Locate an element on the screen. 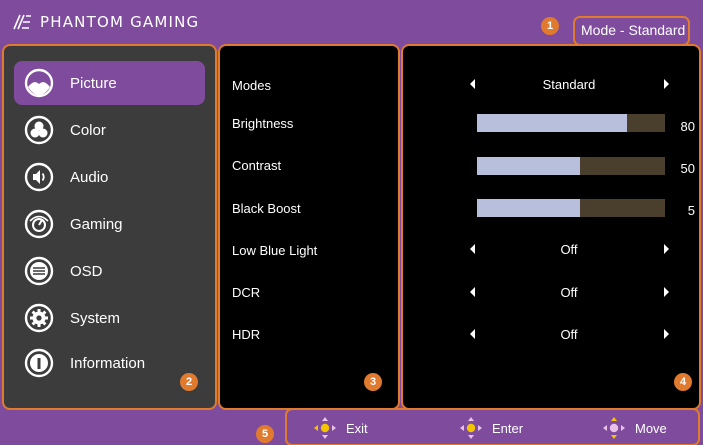 Image resolution: width=703 pixels, height=445 pixels. mode-indicator: Mode - Standard is located at coordinates (633, 30).